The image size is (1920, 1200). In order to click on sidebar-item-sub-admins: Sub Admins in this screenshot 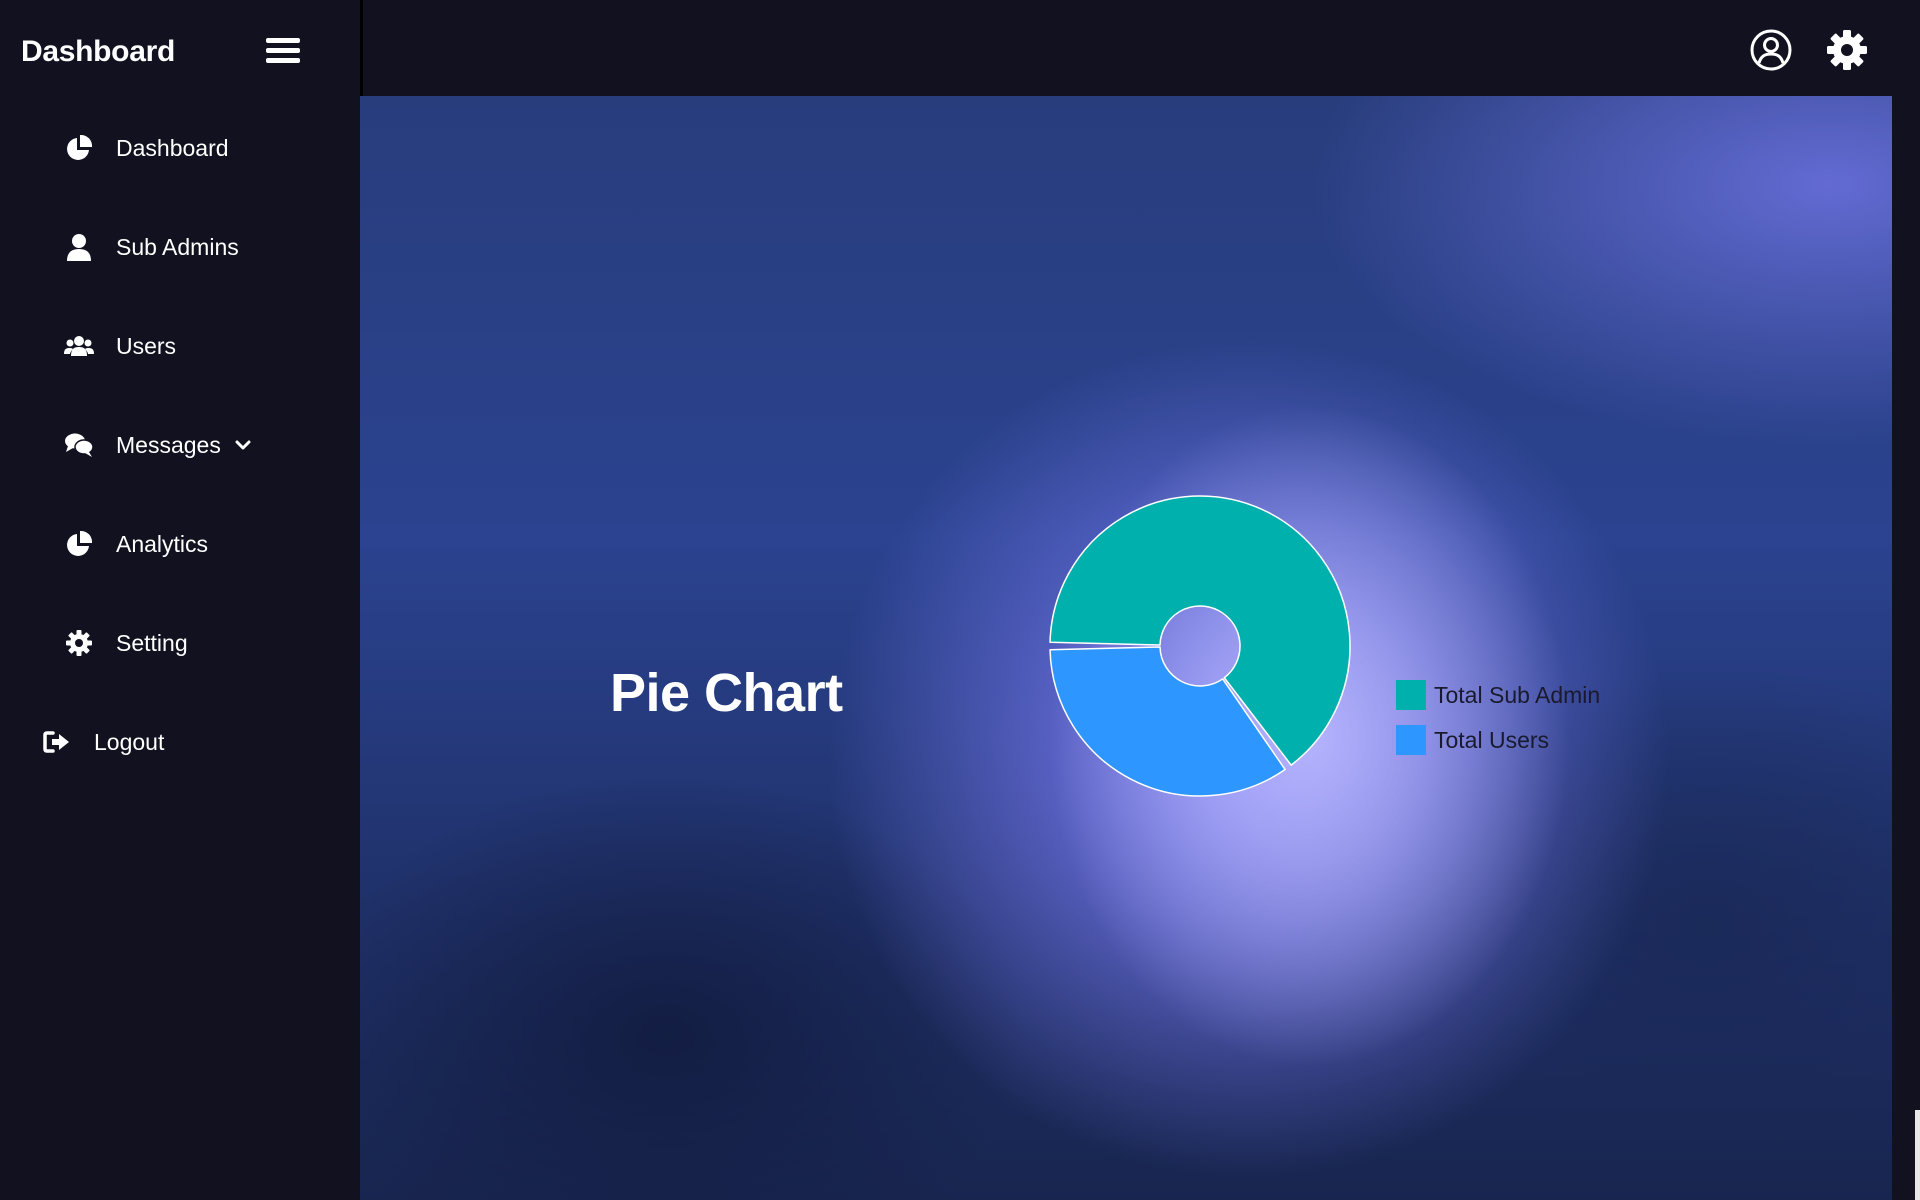, I will do `click(151, 247)`.